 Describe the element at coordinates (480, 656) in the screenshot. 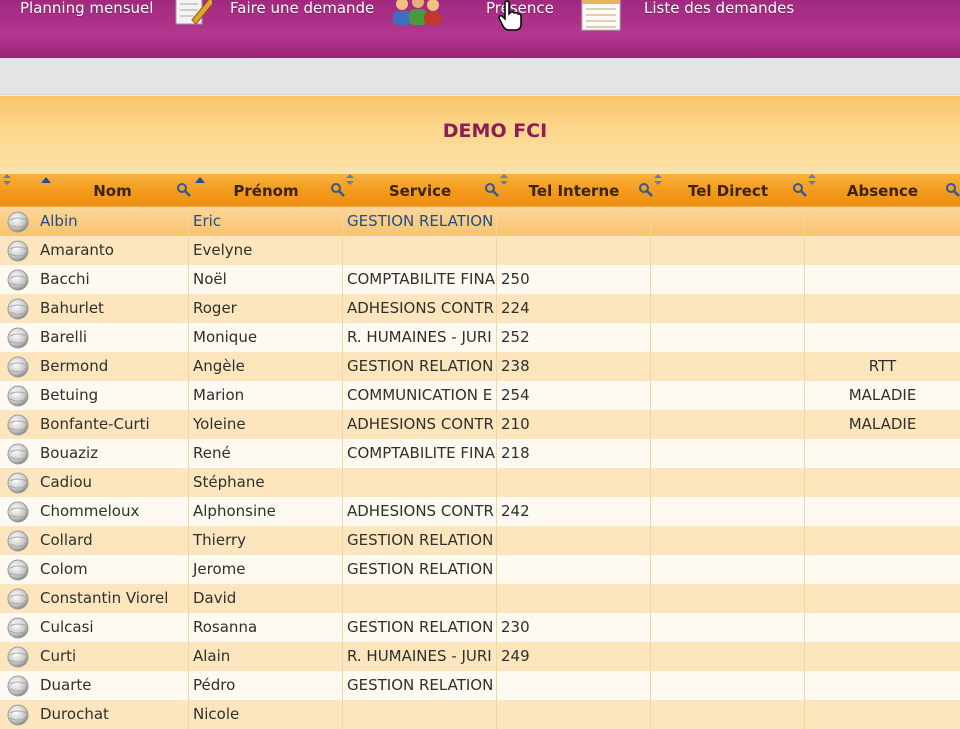

I see `table-row: Curti Alain R. HUMAINES - JURI 249` at that location.